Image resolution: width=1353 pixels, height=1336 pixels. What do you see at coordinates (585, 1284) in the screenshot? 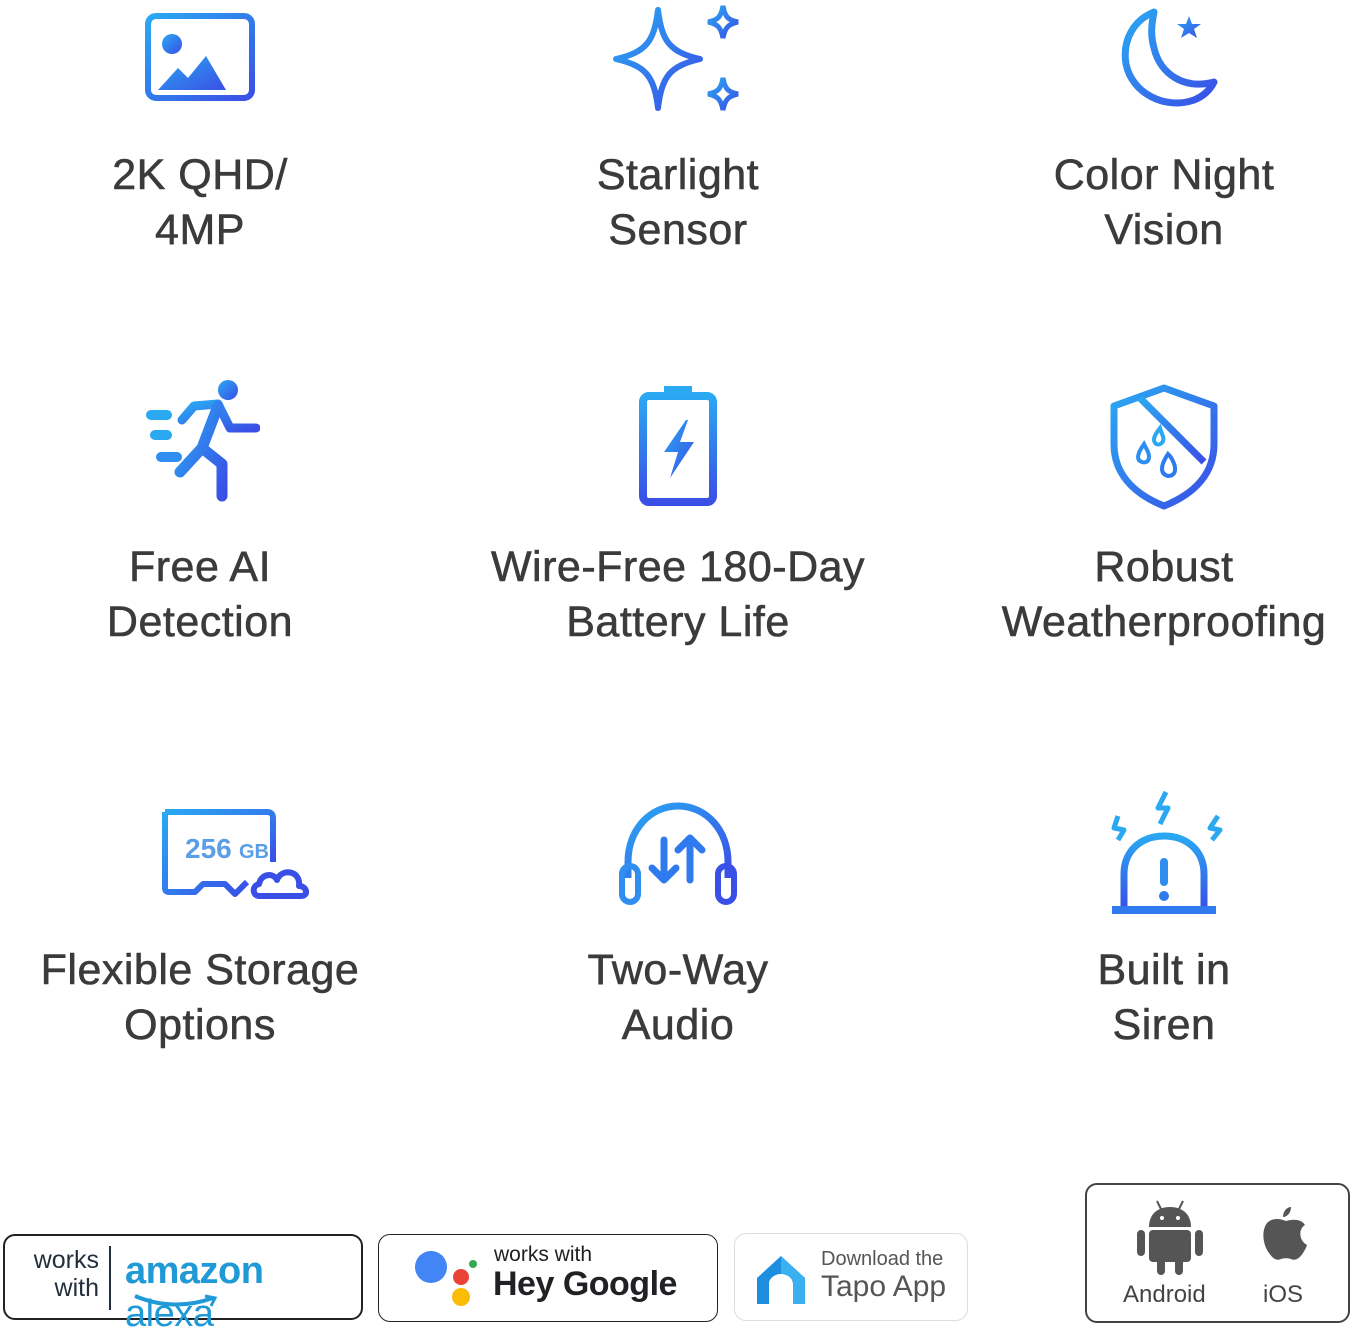
I see `hey-google-text: Hey Google` at bounding box center [585, 1284].